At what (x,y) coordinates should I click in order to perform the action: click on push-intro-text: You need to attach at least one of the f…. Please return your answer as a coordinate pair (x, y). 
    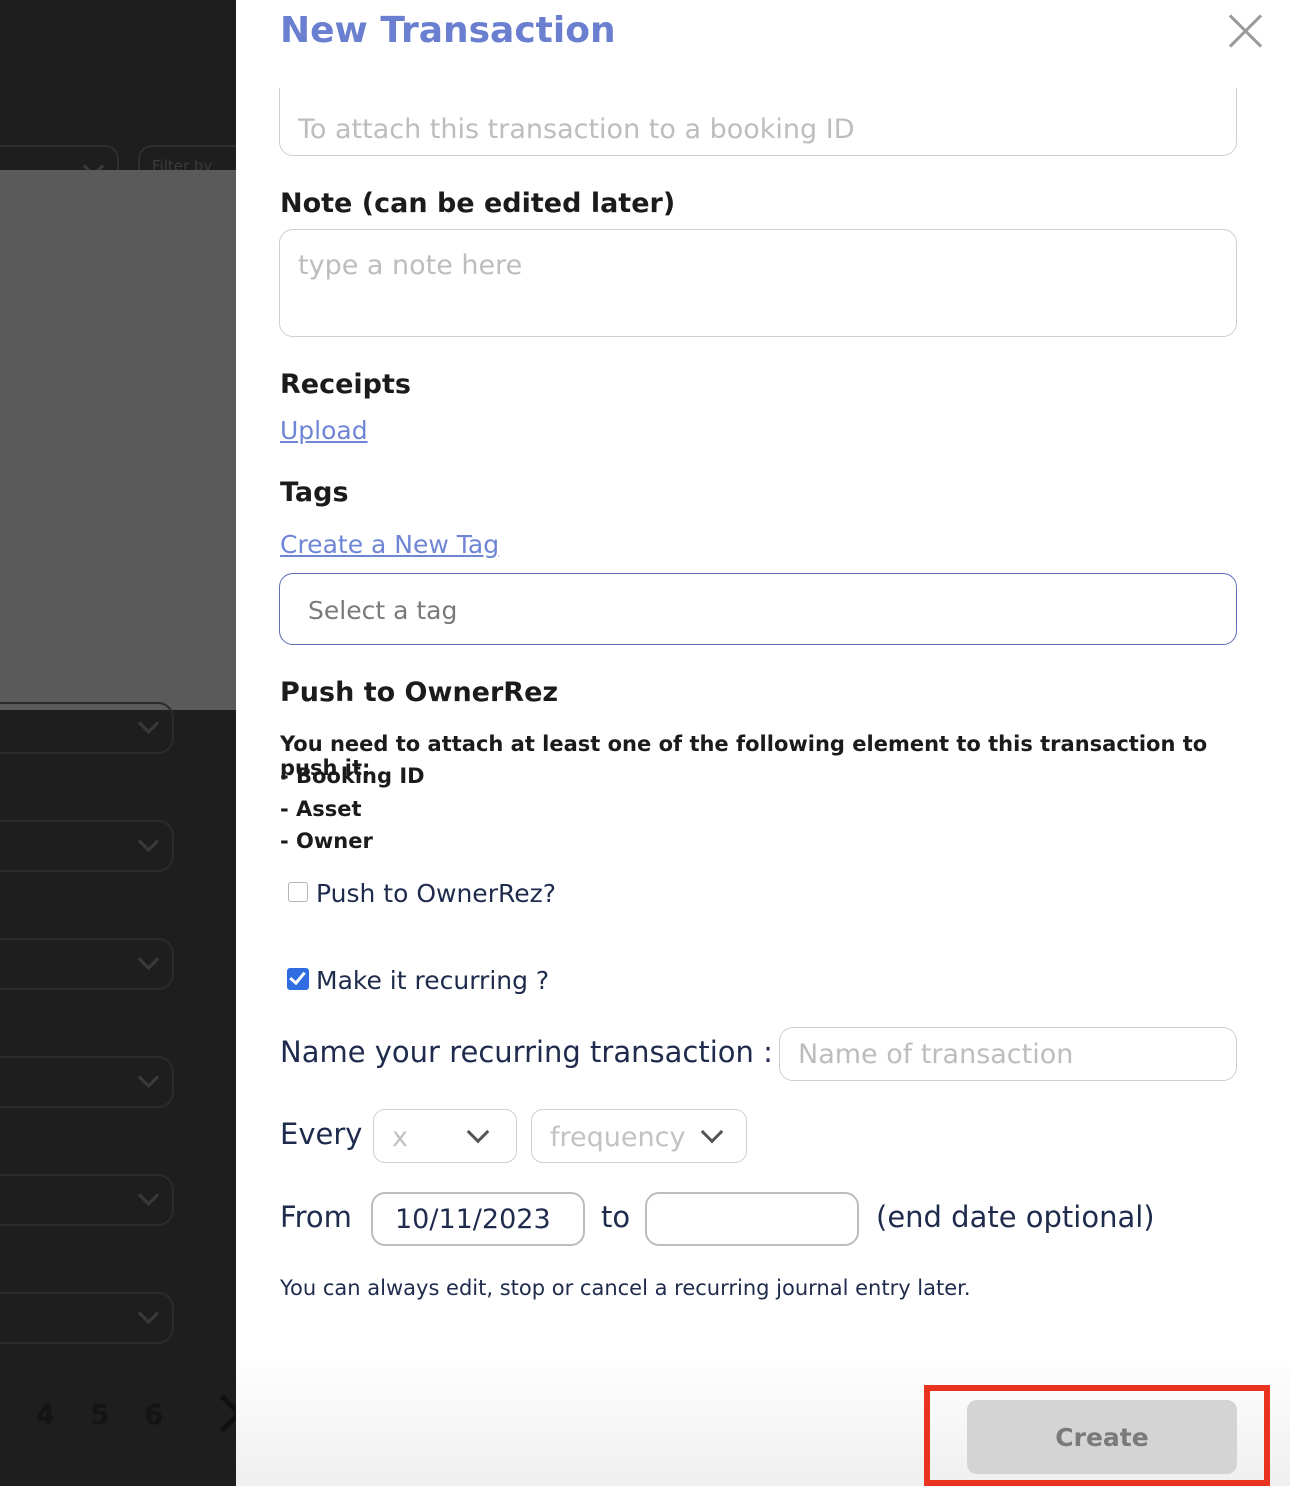
    Looking at the image, I should click on (744, 756).